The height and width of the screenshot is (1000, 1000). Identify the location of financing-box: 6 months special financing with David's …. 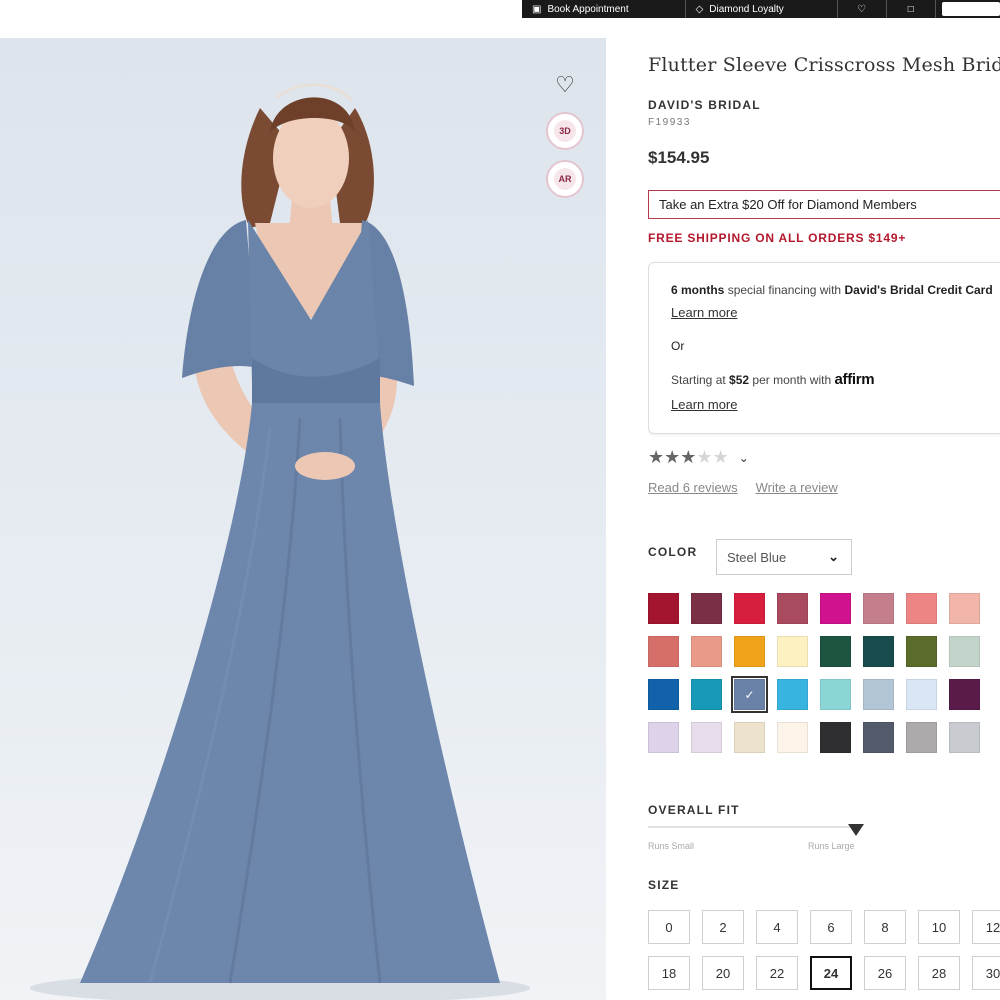
(824, 348).